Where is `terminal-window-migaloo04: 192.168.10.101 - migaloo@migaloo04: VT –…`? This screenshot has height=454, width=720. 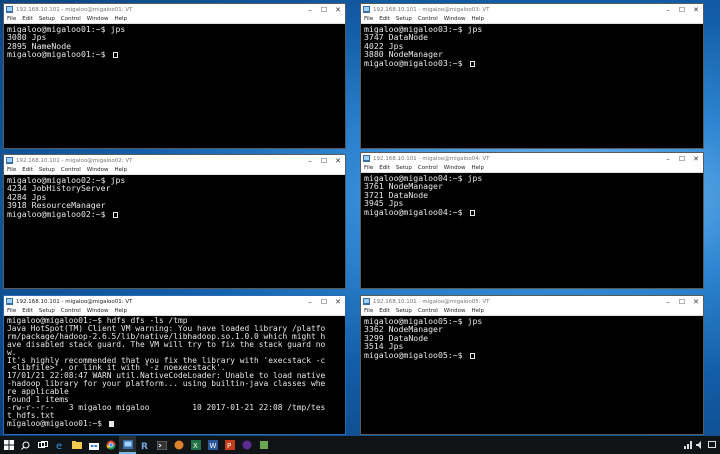
terminal-window-migaloo04: 192.168.10.101 - migaloo@migaloo04: VT –… is located at coordinates (532, 220).